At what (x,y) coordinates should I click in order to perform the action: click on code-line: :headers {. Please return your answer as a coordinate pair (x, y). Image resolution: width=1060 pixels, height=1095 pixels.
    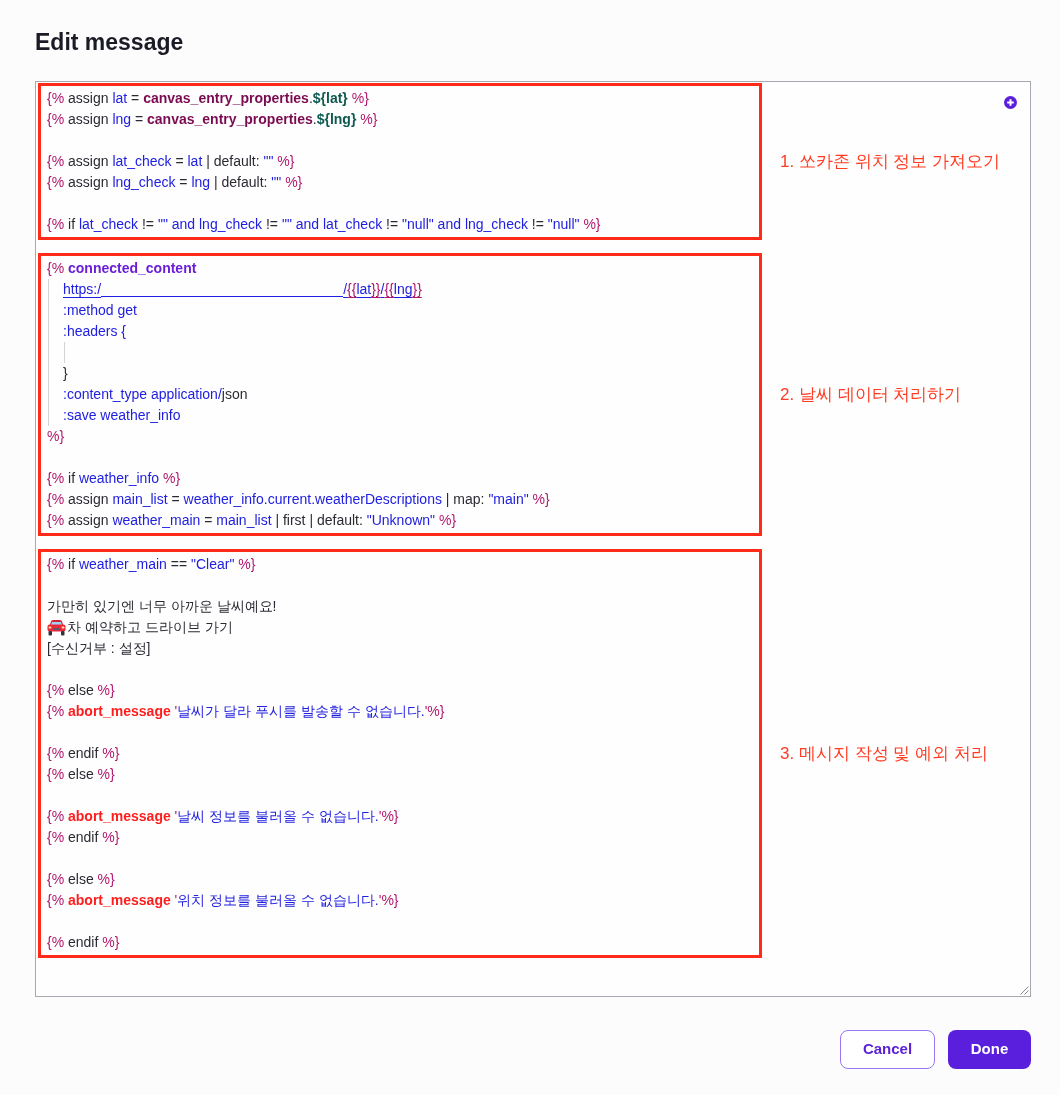
    Looking at the image, I should click on (95, 331).